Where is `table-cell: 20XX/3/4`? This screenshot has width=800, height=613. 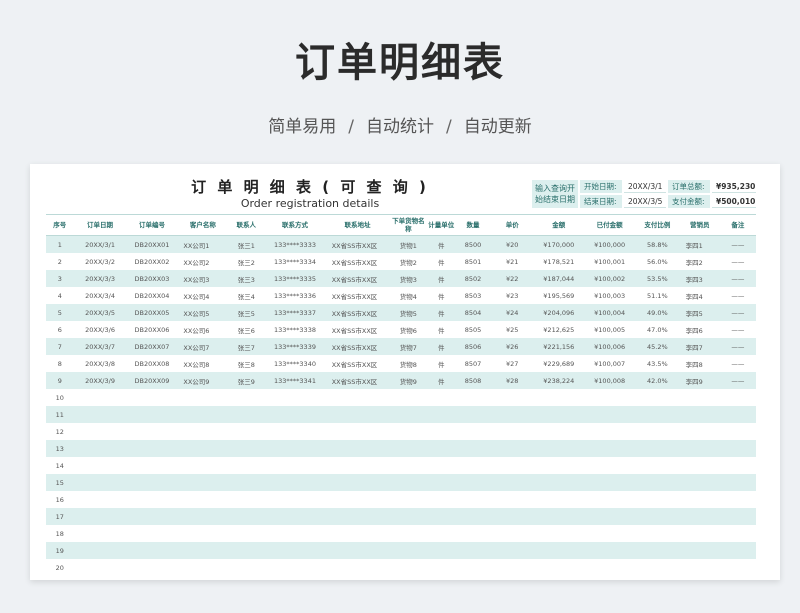
table-cell: 20XX/3/4 is located at coordinates (100, 295).